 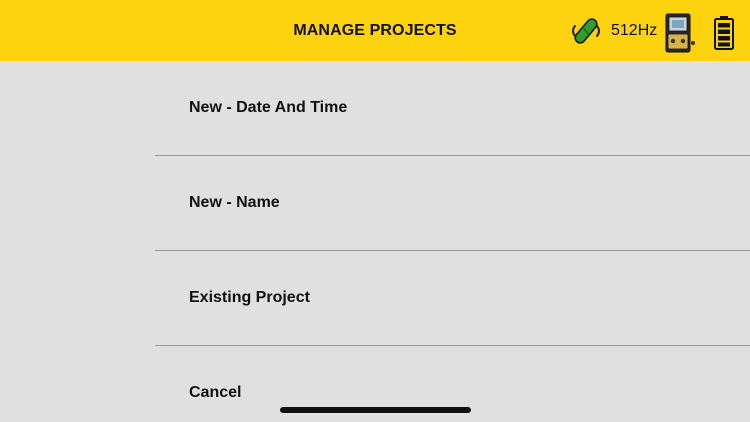 I want to click on probe-signal-icon, so click(x=586, y=31).